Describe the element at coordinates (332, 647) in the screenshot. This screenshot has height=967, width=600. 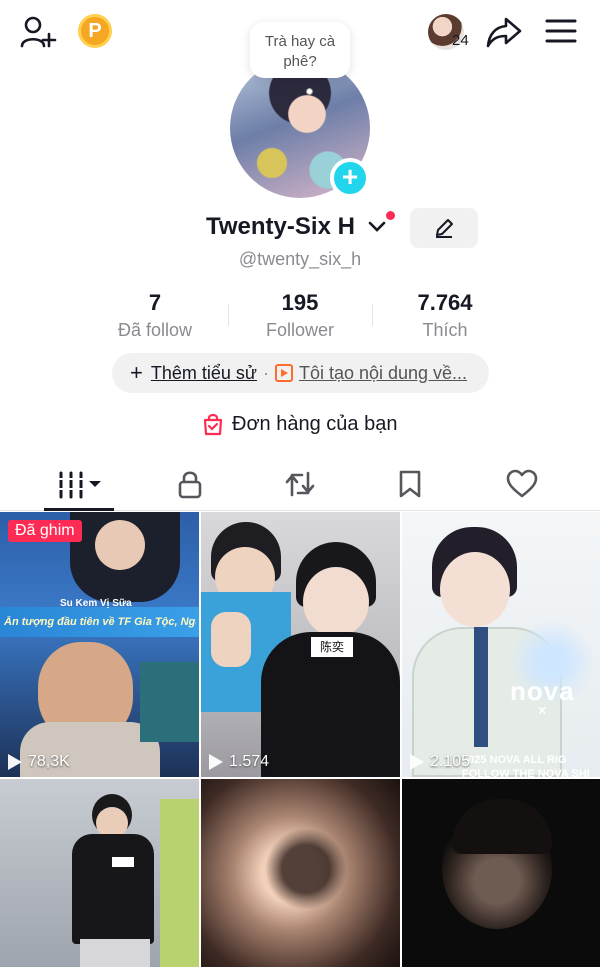
I see `name-tag: 陈奕` at that location.